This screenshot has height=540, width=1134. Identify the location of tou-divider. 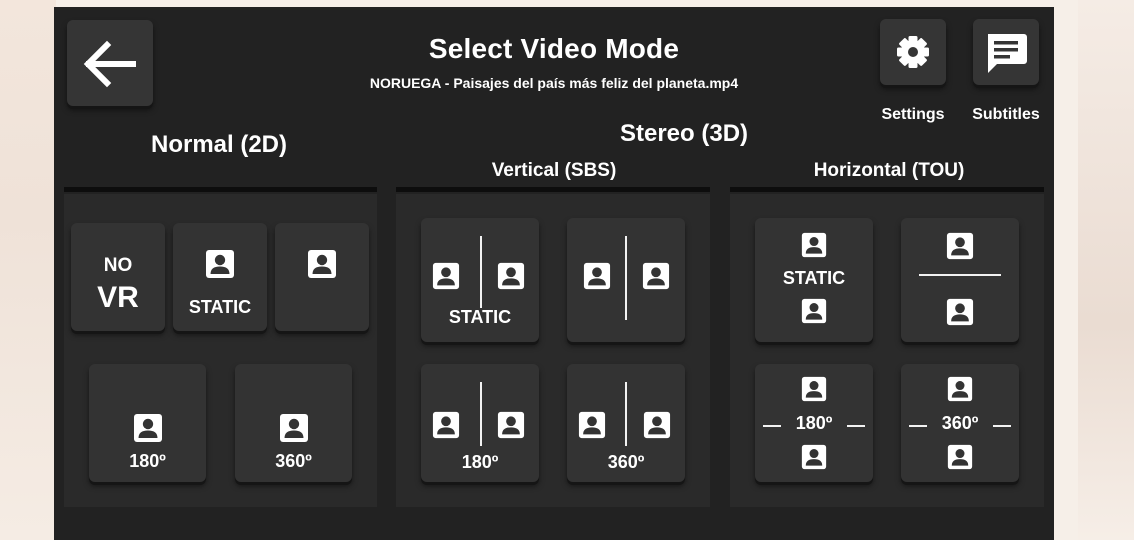
(887, 189).